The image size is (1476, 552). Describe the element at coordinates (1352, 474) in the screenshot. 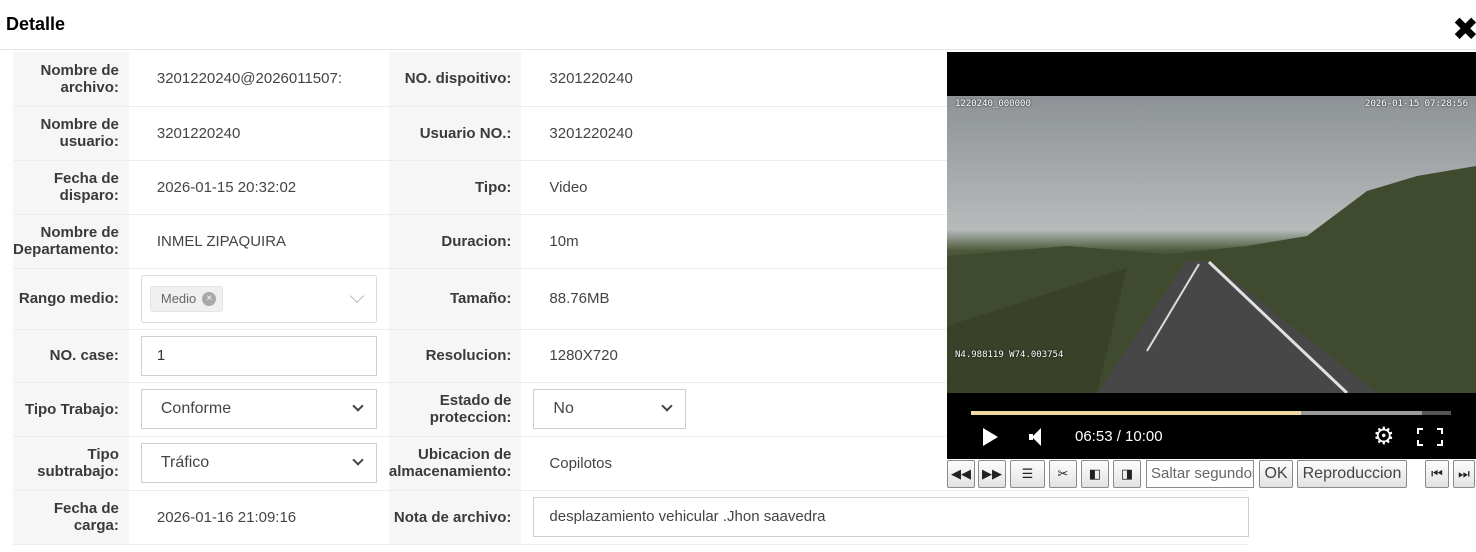

I see `playback-button: Reproduccion` at that location.